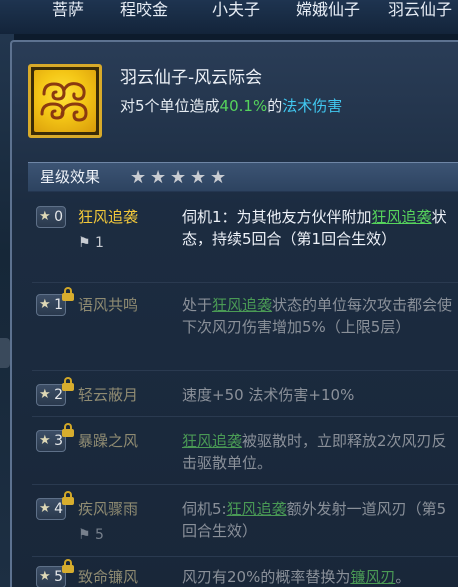 Image resolution: width=458 pixels, height=587 pixels. I want to click on status-link: 镰风刃, so click(372, 577).